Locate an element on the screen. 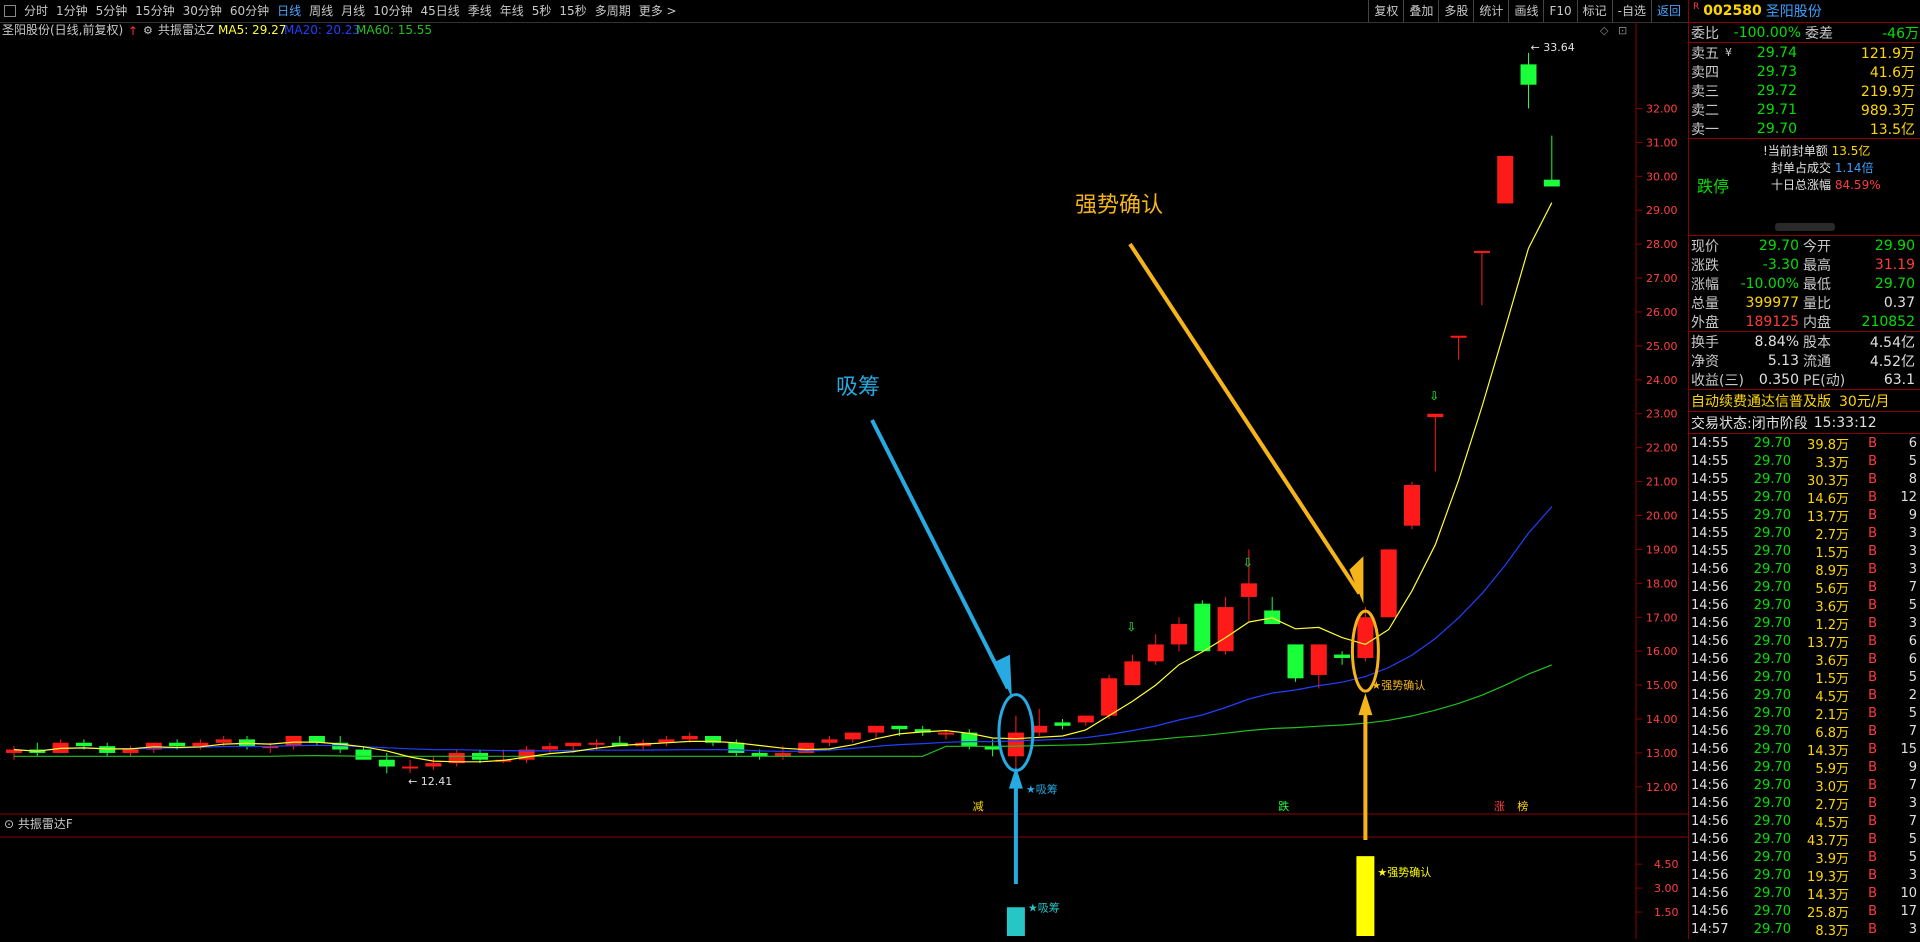  toolbar-button-3: 统计 is located at coordinates (1490, 11).